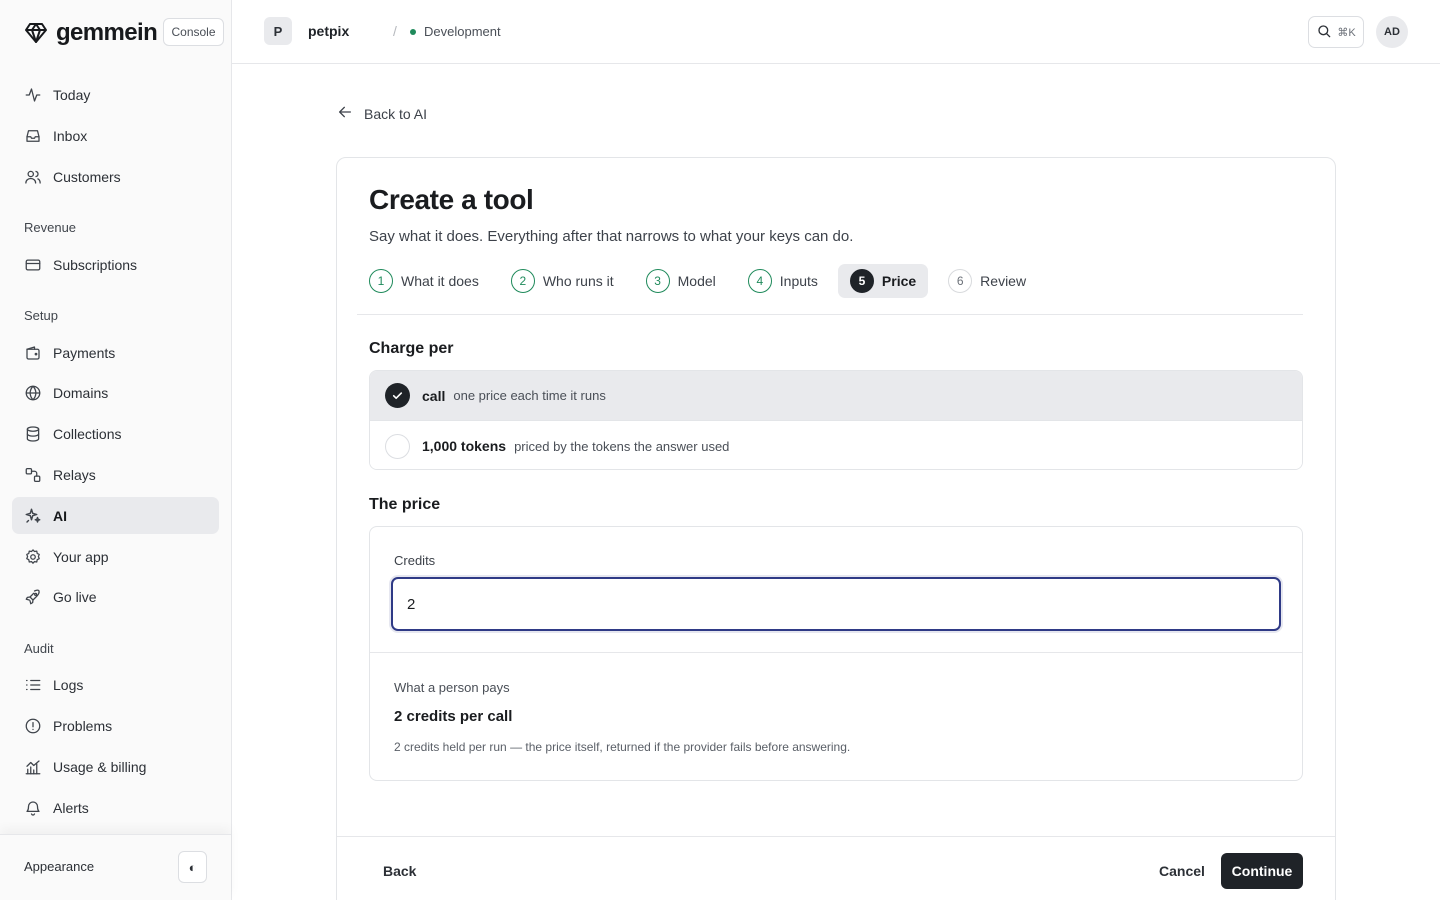  Describe the element at coordinates (397, 446) in the screenshot. I see `radio-empty-icon` at that location.